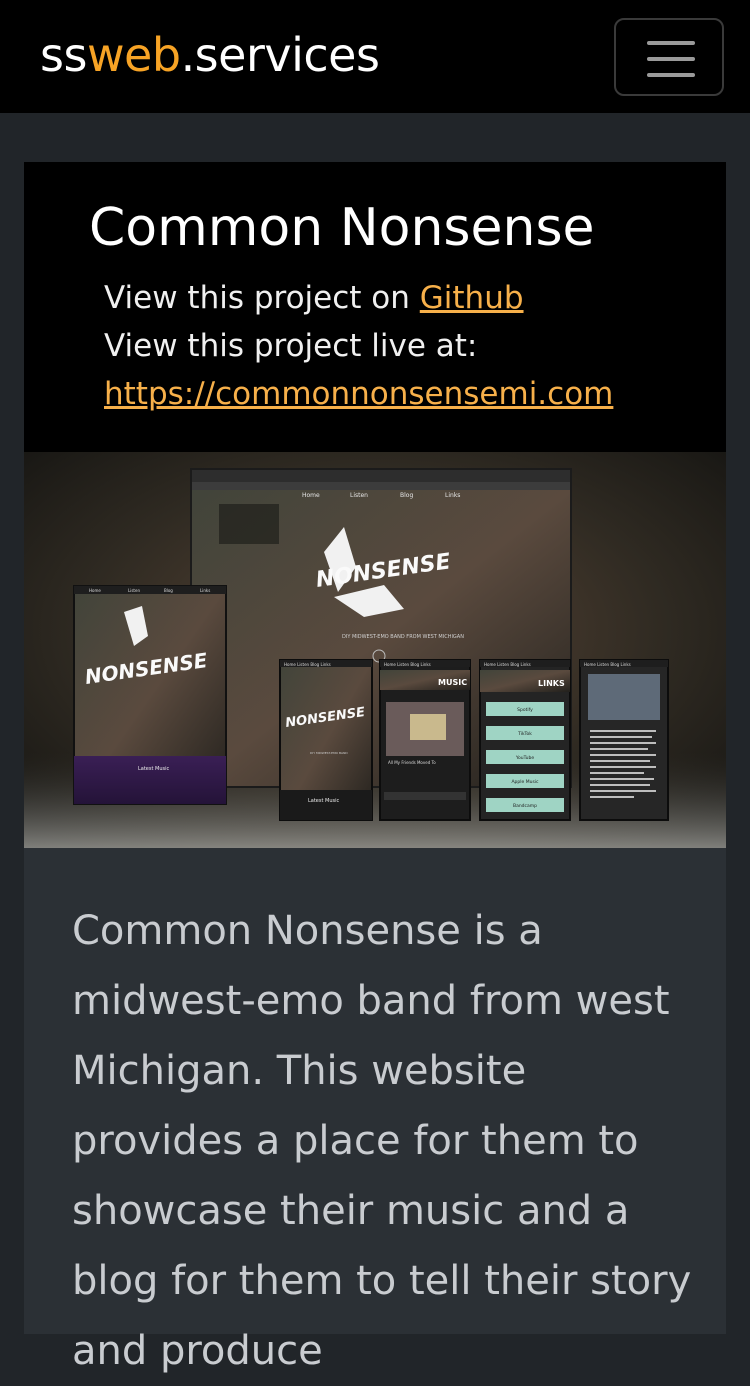  Describe the element at coordinates (359, 495) in the screenshot. I see `desktop-nav-listen: Listen` at that location.